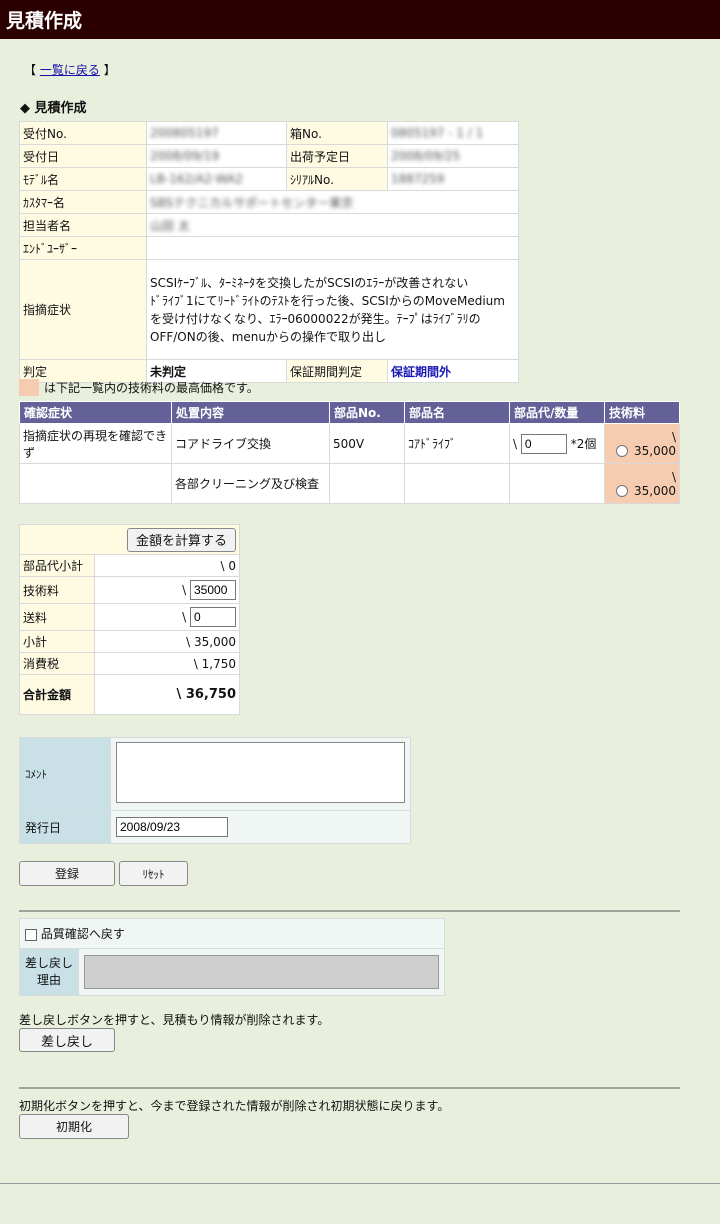 Image resolution: width=720 pixels, height=1224 pixels. Describe the element at coordinates (250, 483) in the screenshot. I see `action: 各部クリーニング及び検査` at that location.